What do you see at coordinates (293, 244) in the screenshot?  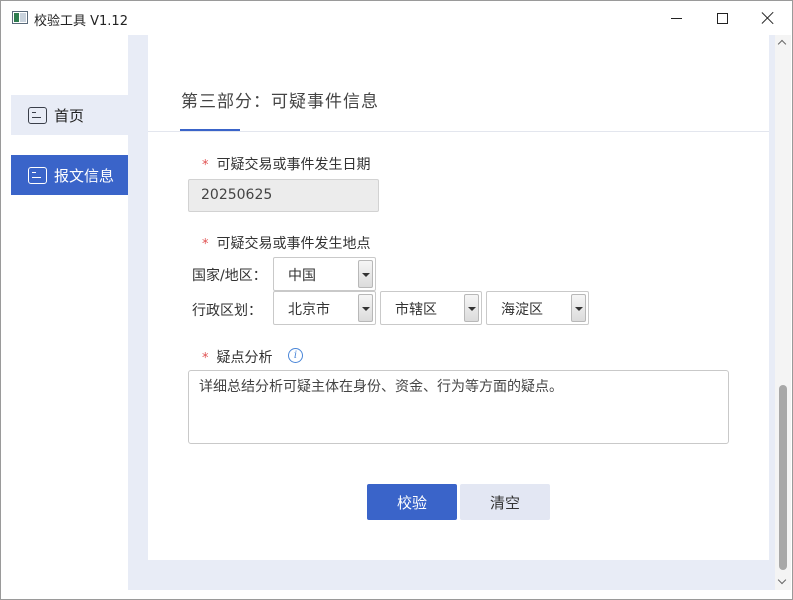 I see `location-label-text: 可疑交易或事件发生地点` at bounding box center [293, 244].